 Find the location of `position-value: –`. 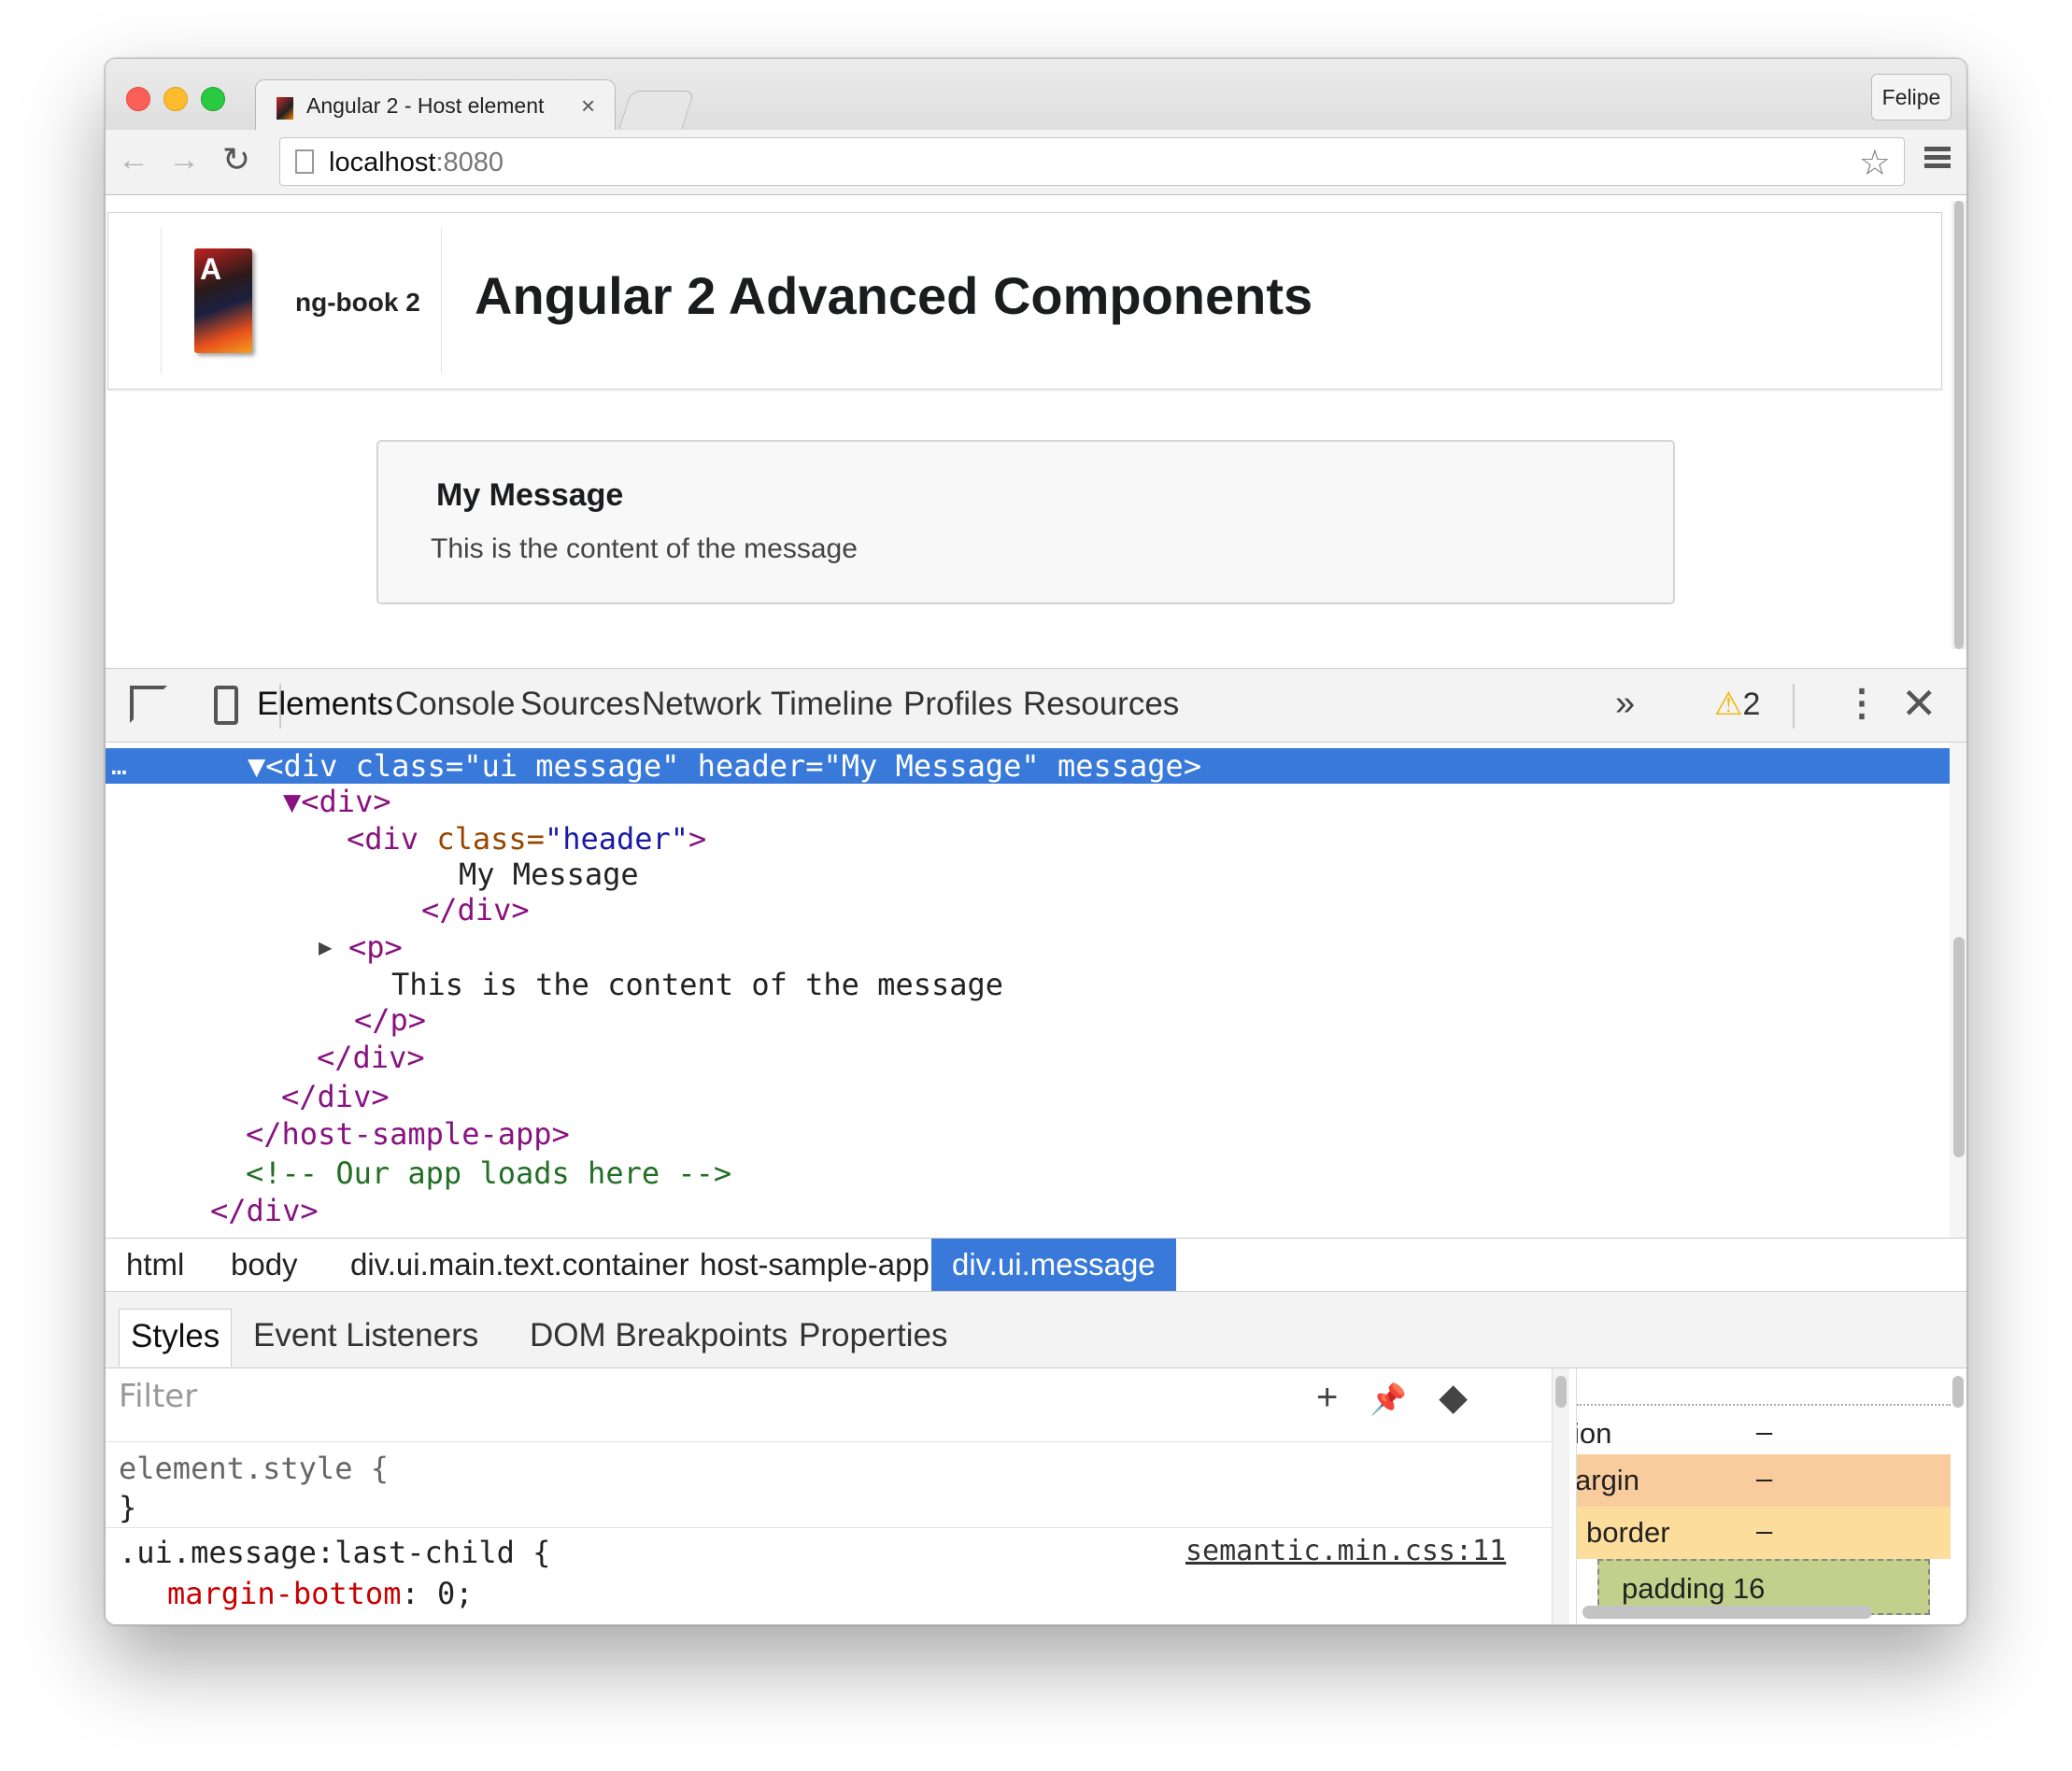

position-value: – is located at coordinates (1764, 1432).